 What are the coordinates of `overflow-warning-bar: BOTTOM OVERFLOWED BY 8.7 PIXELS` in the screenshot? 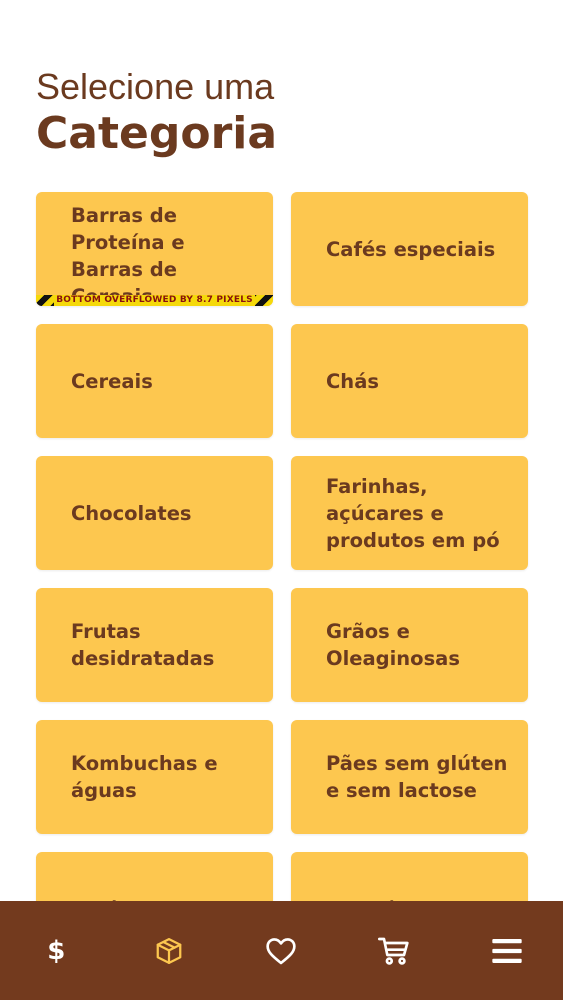 It's located at (154, 300).